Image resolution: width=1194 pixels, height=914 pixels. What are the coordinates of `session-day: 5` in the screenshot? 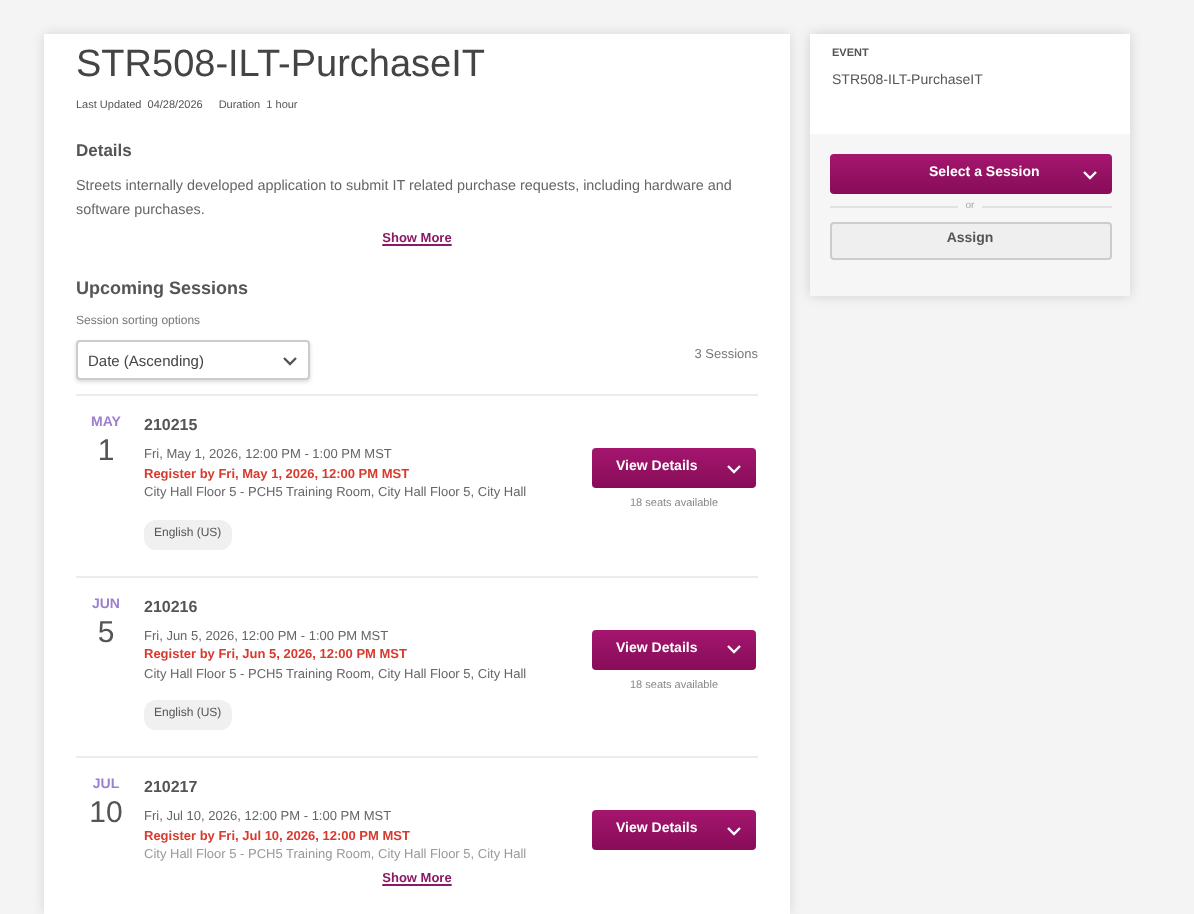 It's located at (106, 633).